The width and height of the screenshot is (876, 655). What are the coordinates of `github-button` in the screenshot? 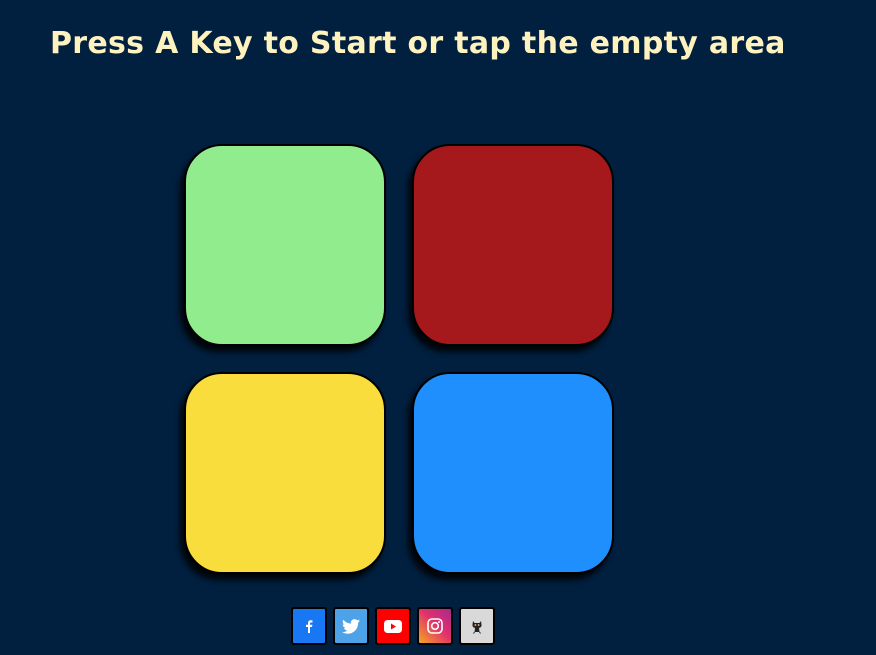 It's located at (477, 626).